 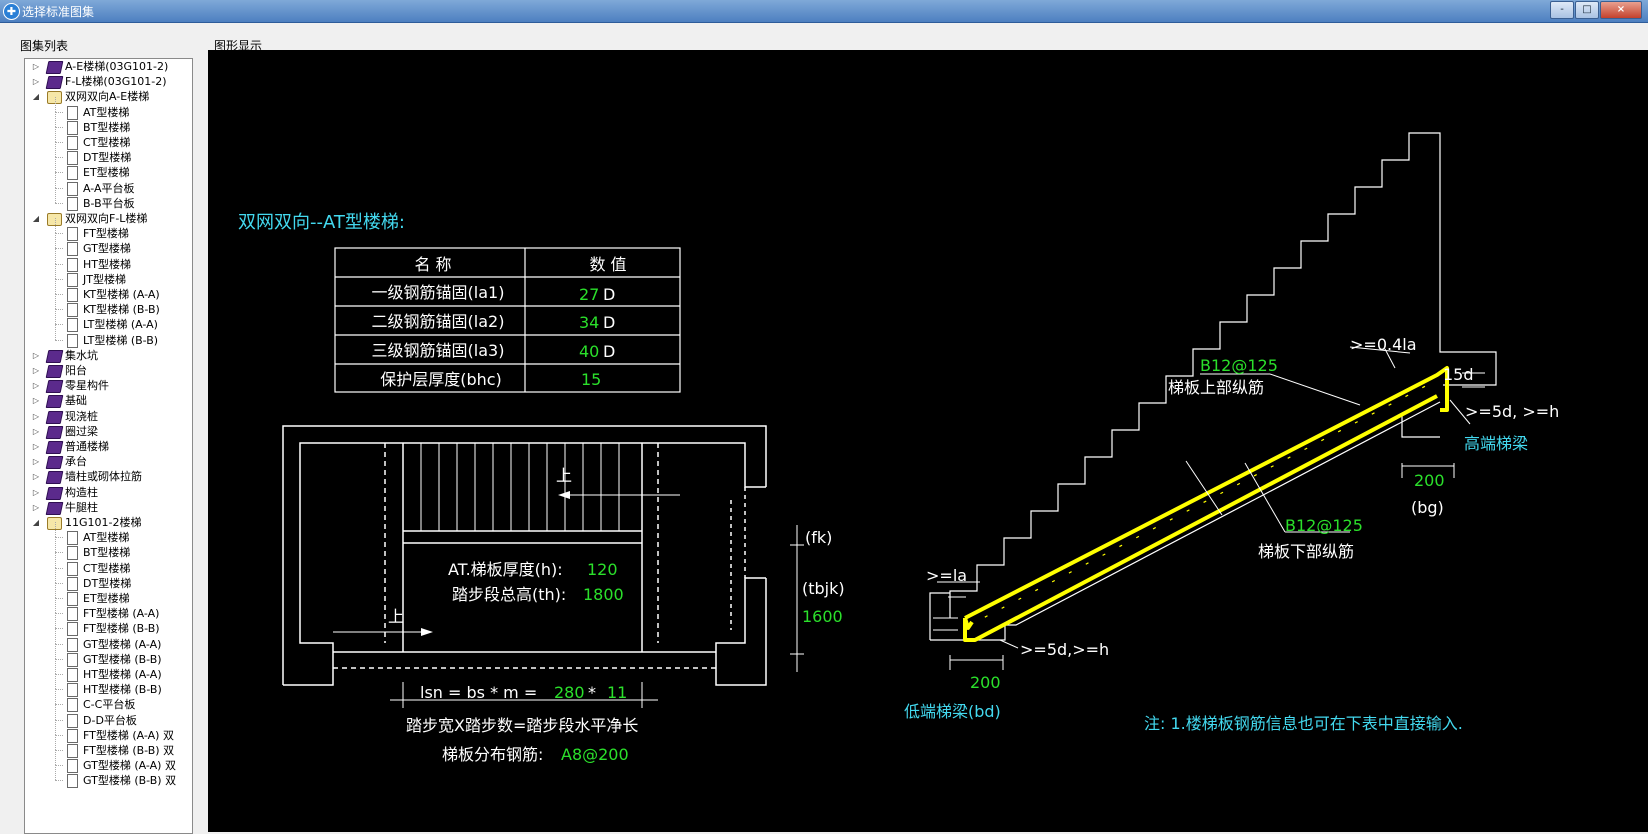 I want to click on thickness-label: AT.梯板厚度(h):, so click(x=505, y=569).